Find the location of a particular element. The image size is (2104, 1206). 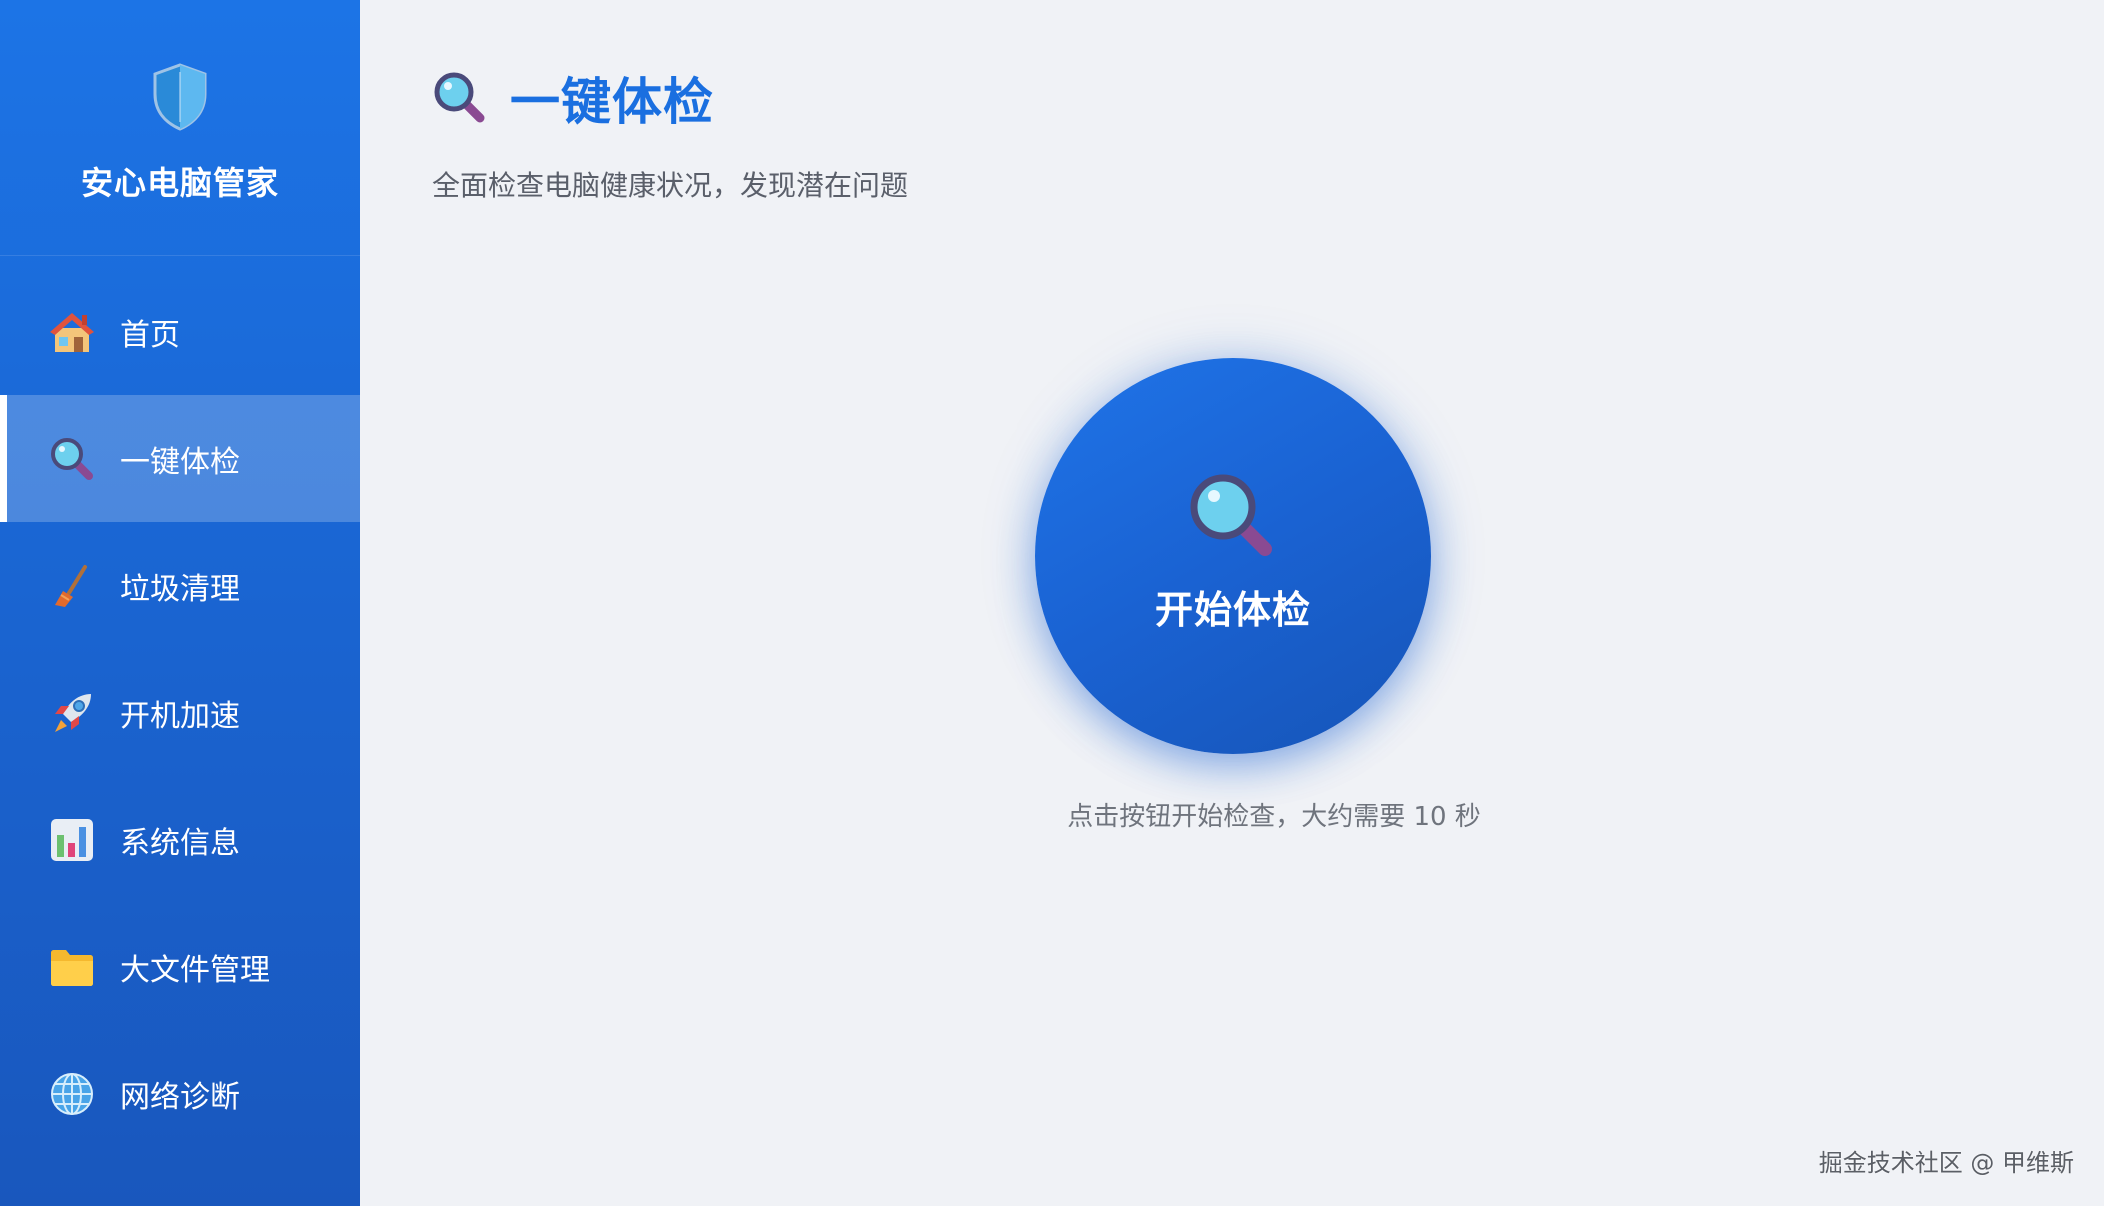

sidebar-item-label: 一键体检 is located at coordinates (180, 462).